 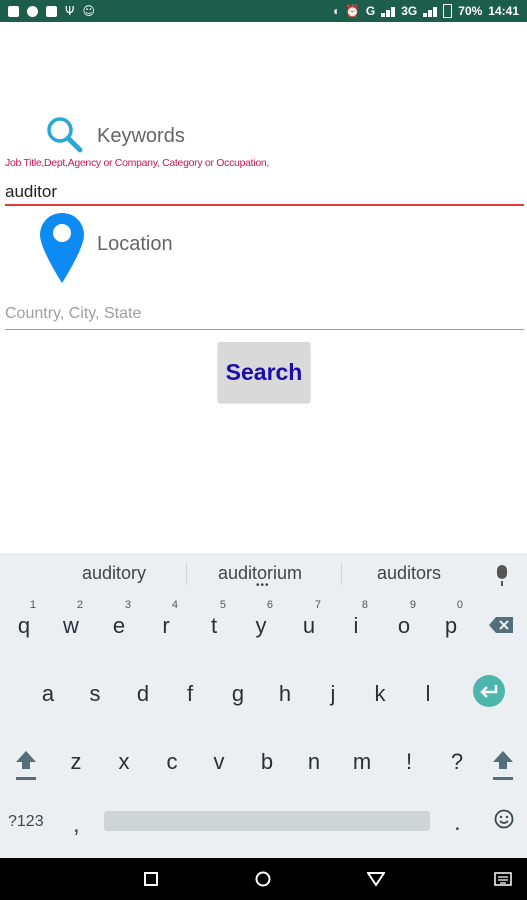 What do you see at coordinates (404, 623) in the screenshot?
I see `key-o: 9o` at bounding box center [404, 623].